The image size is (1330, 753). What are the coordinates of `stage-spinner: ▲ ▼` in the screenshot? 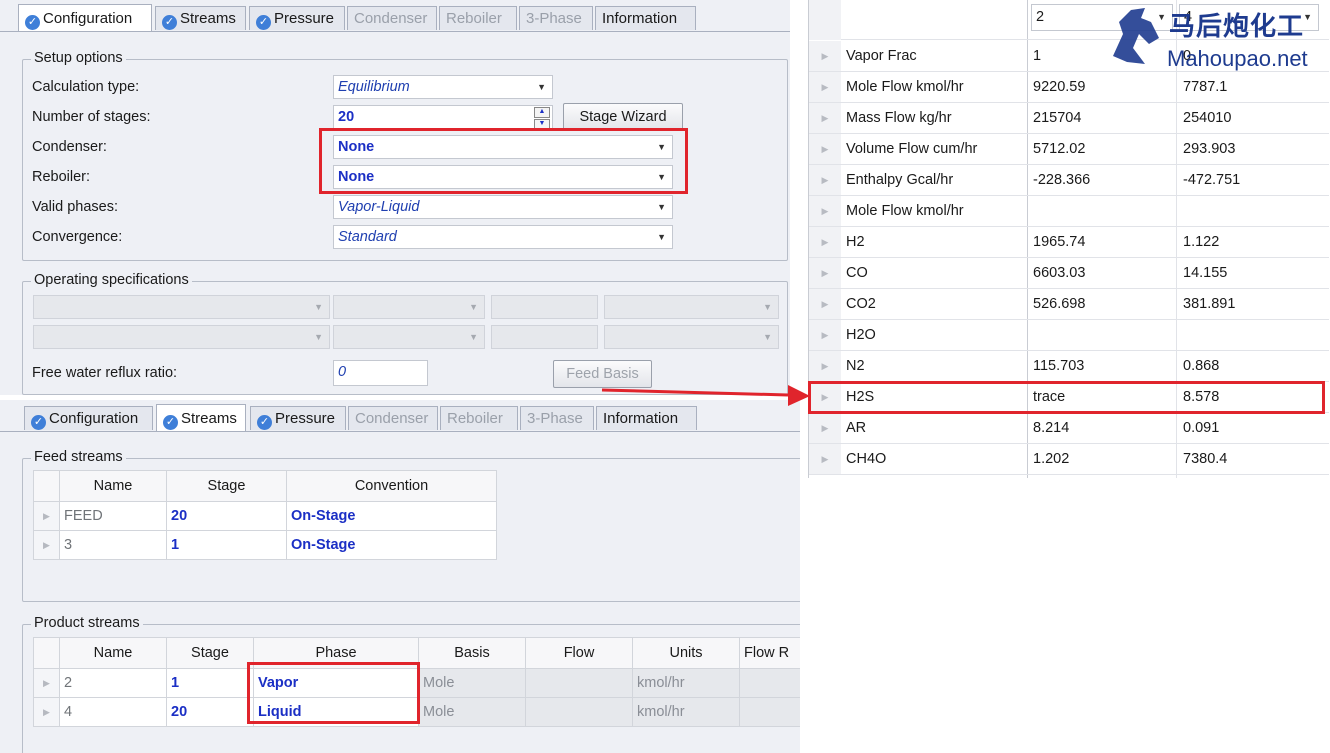 It's located at (542, 118).